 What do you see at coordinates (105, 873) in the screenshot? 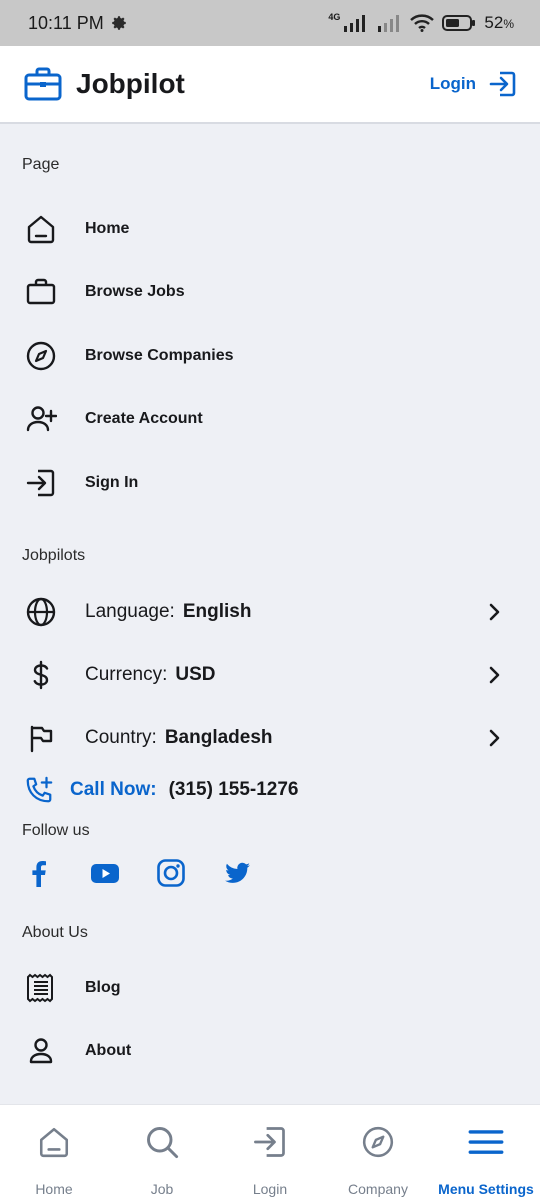
I see `youtube-icon` at bounding box center [105, 873].